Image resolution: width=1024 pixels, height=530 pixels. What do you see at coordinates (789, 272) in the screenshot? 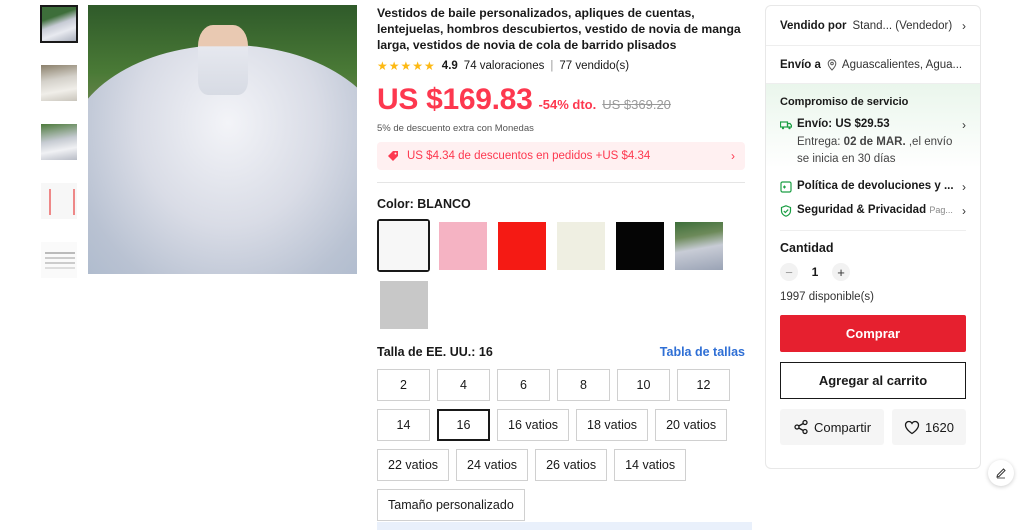
I see `quantity-minus-button: −` at bounding box center [789, 272].